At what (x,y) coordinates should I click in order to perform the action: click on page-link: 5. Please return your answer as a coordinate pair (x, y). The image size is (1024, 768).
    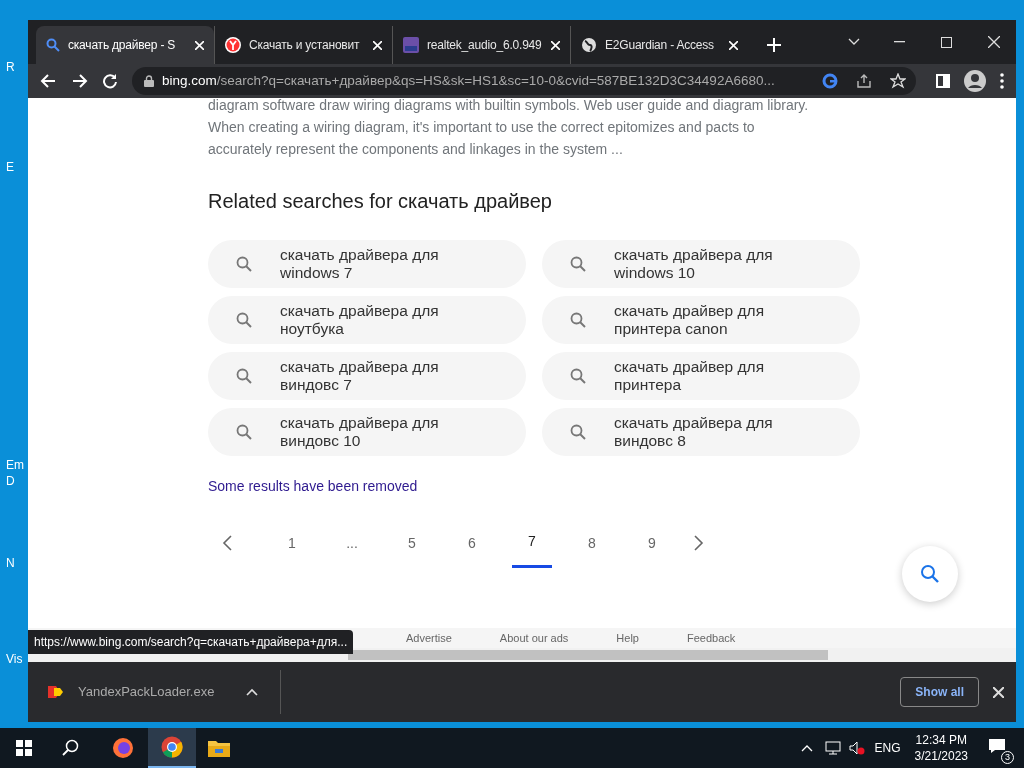
    Looking at the image, I should click on (412, 543).